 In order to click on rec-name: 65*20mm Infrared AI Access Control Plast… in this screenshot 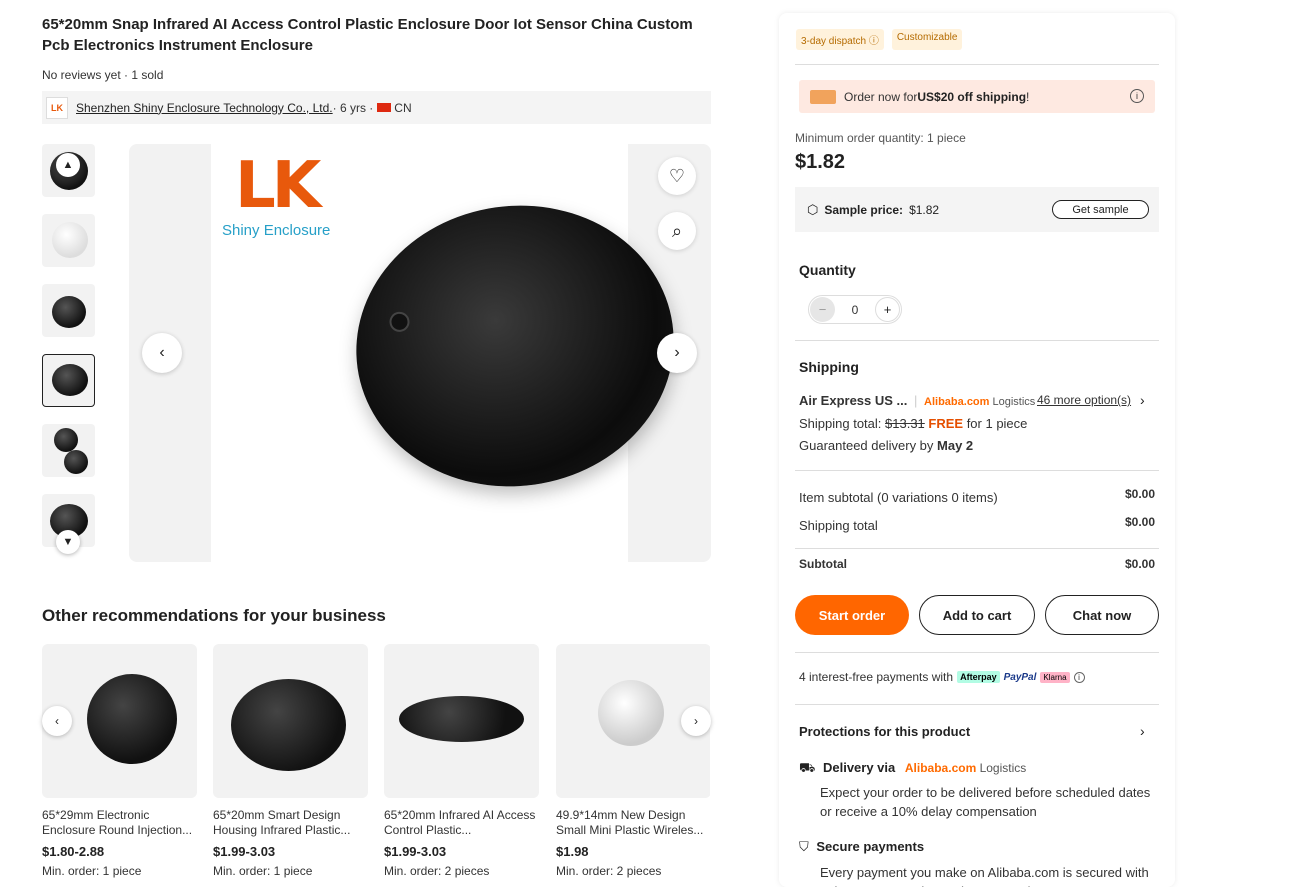, I will do `click(460, 822)`.